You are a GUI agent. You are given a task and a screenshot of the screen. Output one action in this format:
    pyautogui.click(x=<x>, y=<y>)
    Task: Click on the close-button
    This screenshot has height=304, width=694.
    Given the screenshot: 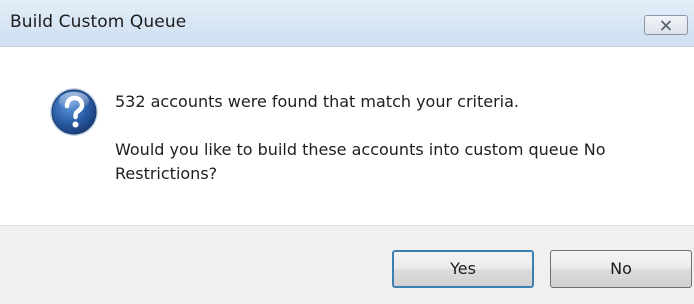 What is the action you would take?
    pyautogui.click(x=666, y=25)
    